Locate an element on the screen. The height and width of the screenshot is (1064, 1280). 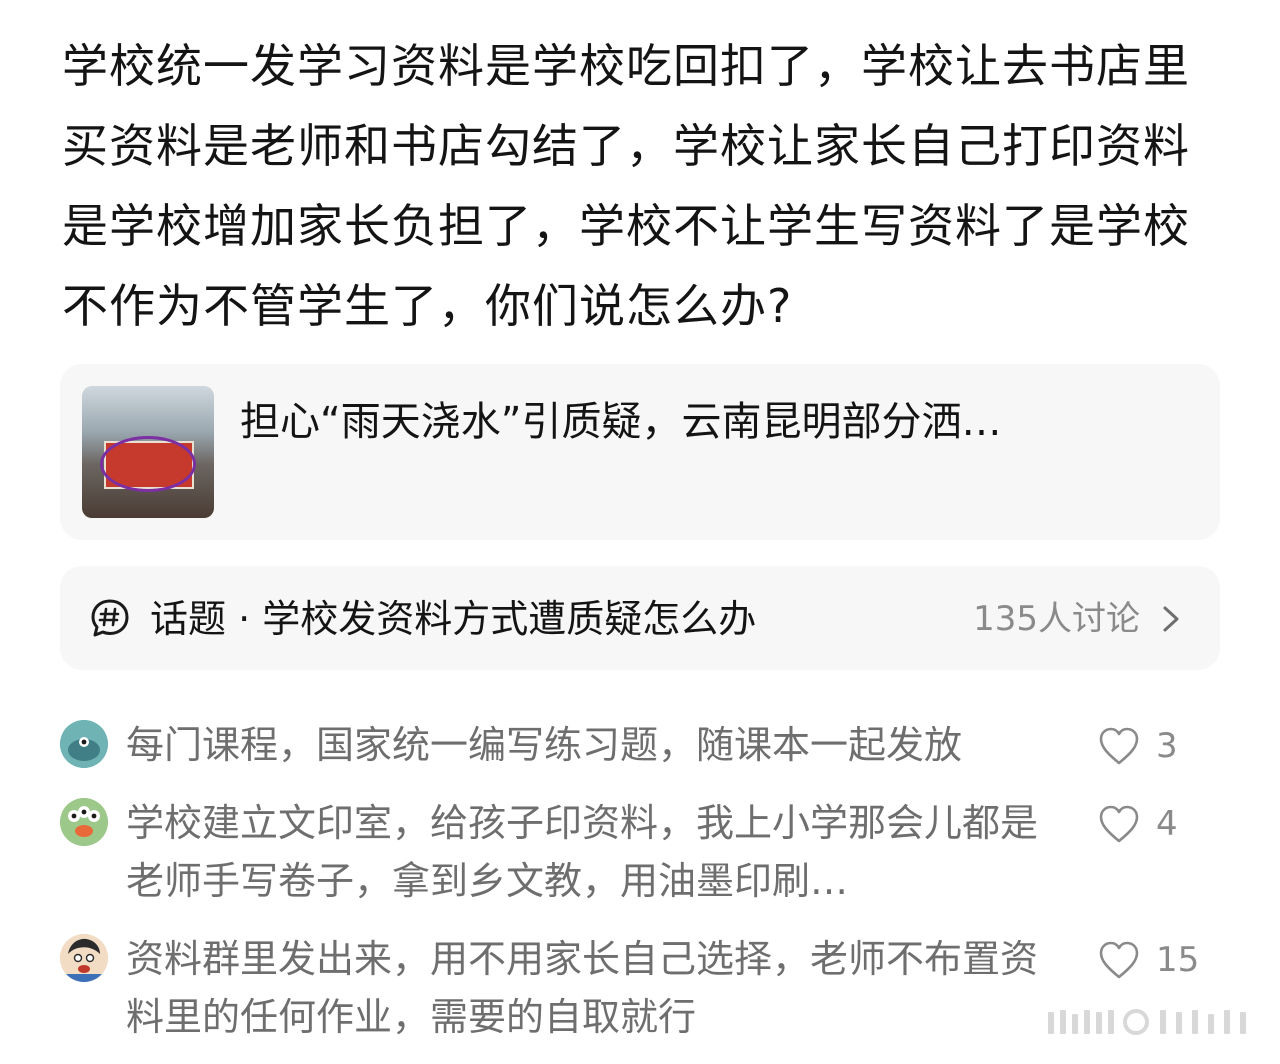
hashtag-bubble-icon is located at coordinates (110, 618).